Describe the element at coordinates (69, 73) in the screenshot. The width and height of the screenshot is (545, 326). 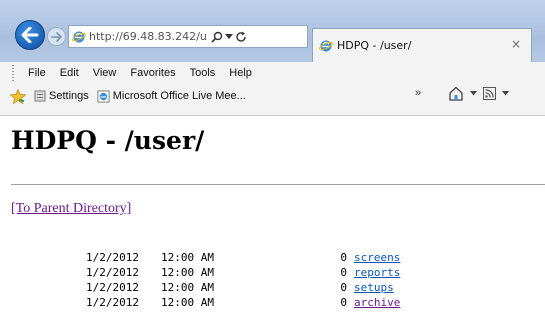
I see `menu-edit: Edit` at that location.